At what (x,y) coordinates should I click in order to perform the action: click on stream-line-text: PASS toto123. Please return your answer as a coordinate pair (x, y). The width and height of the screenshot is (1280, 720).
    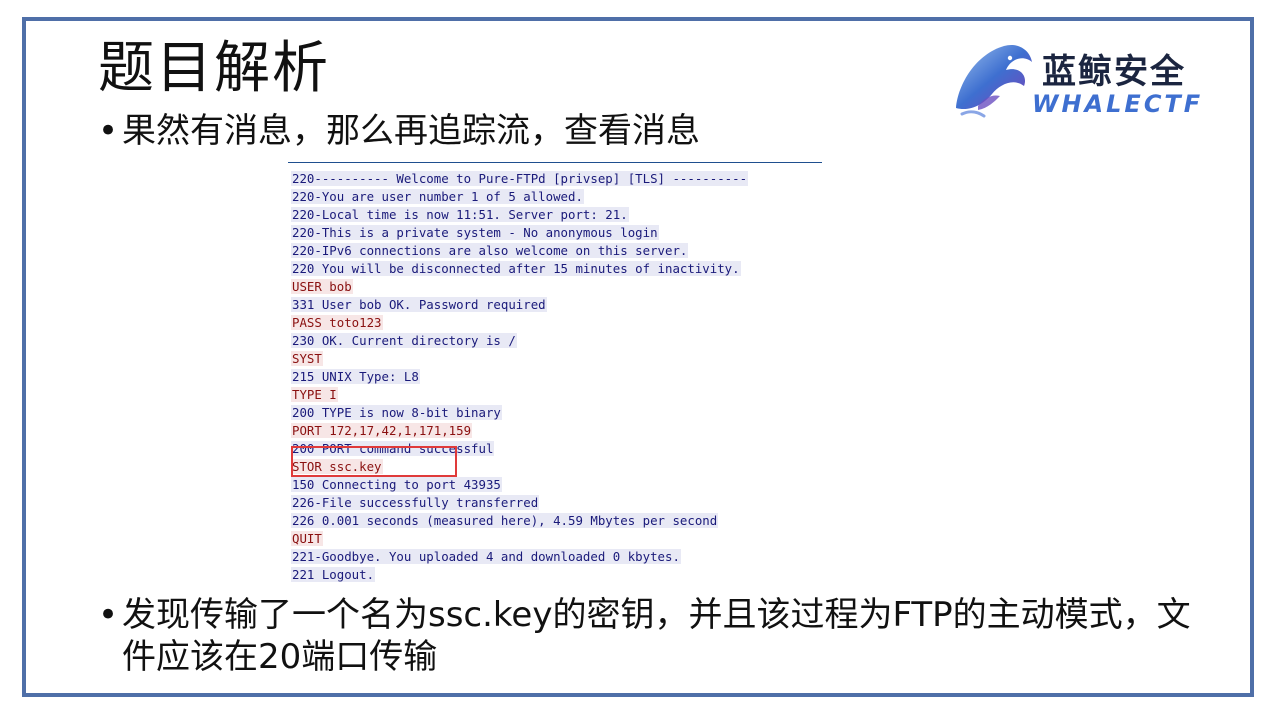
    Looking at the image, I should click on (337, 322).